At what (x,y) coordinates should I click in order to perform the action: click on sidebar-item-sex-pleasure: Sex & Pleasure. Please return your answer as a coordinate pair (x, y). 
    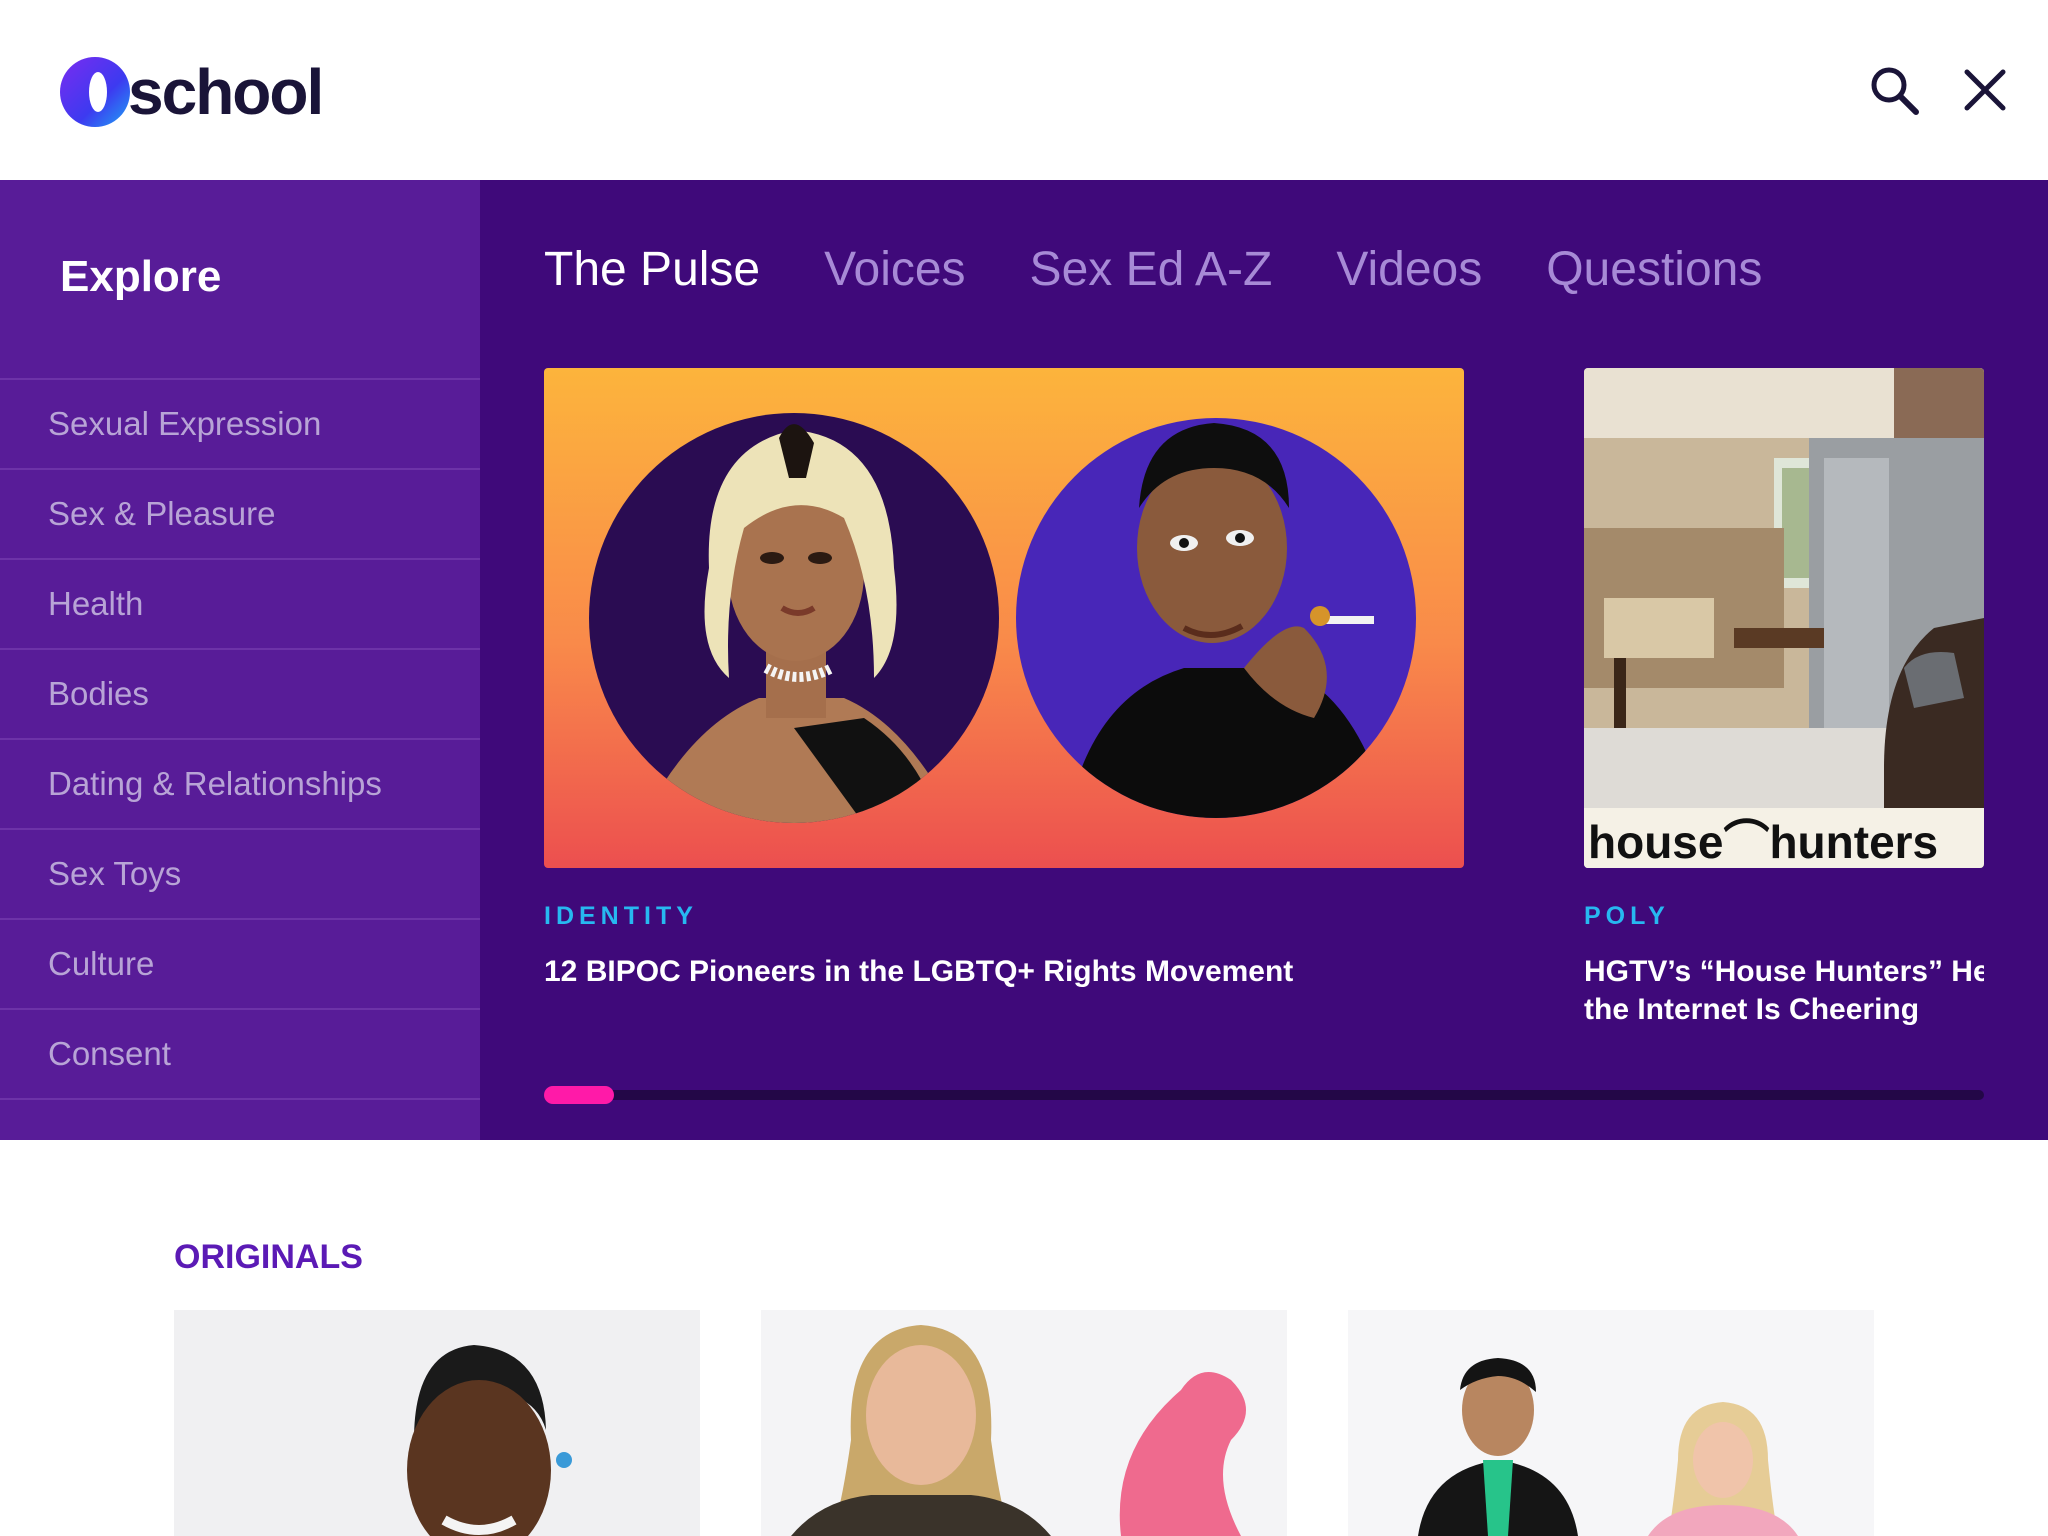
    Looking at the image, I should click on (240, 515).